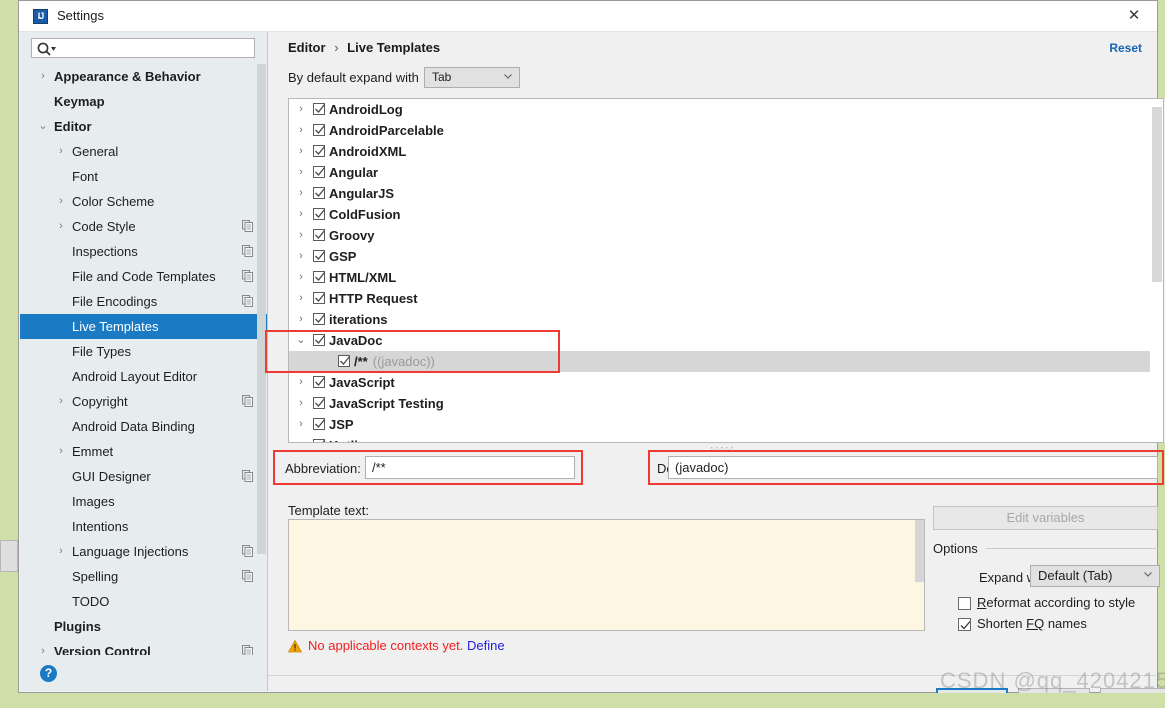 This screenshot has height=708, width=1165. I want to click on template-group-row: › AndroidParcelable, so click(726, 130).